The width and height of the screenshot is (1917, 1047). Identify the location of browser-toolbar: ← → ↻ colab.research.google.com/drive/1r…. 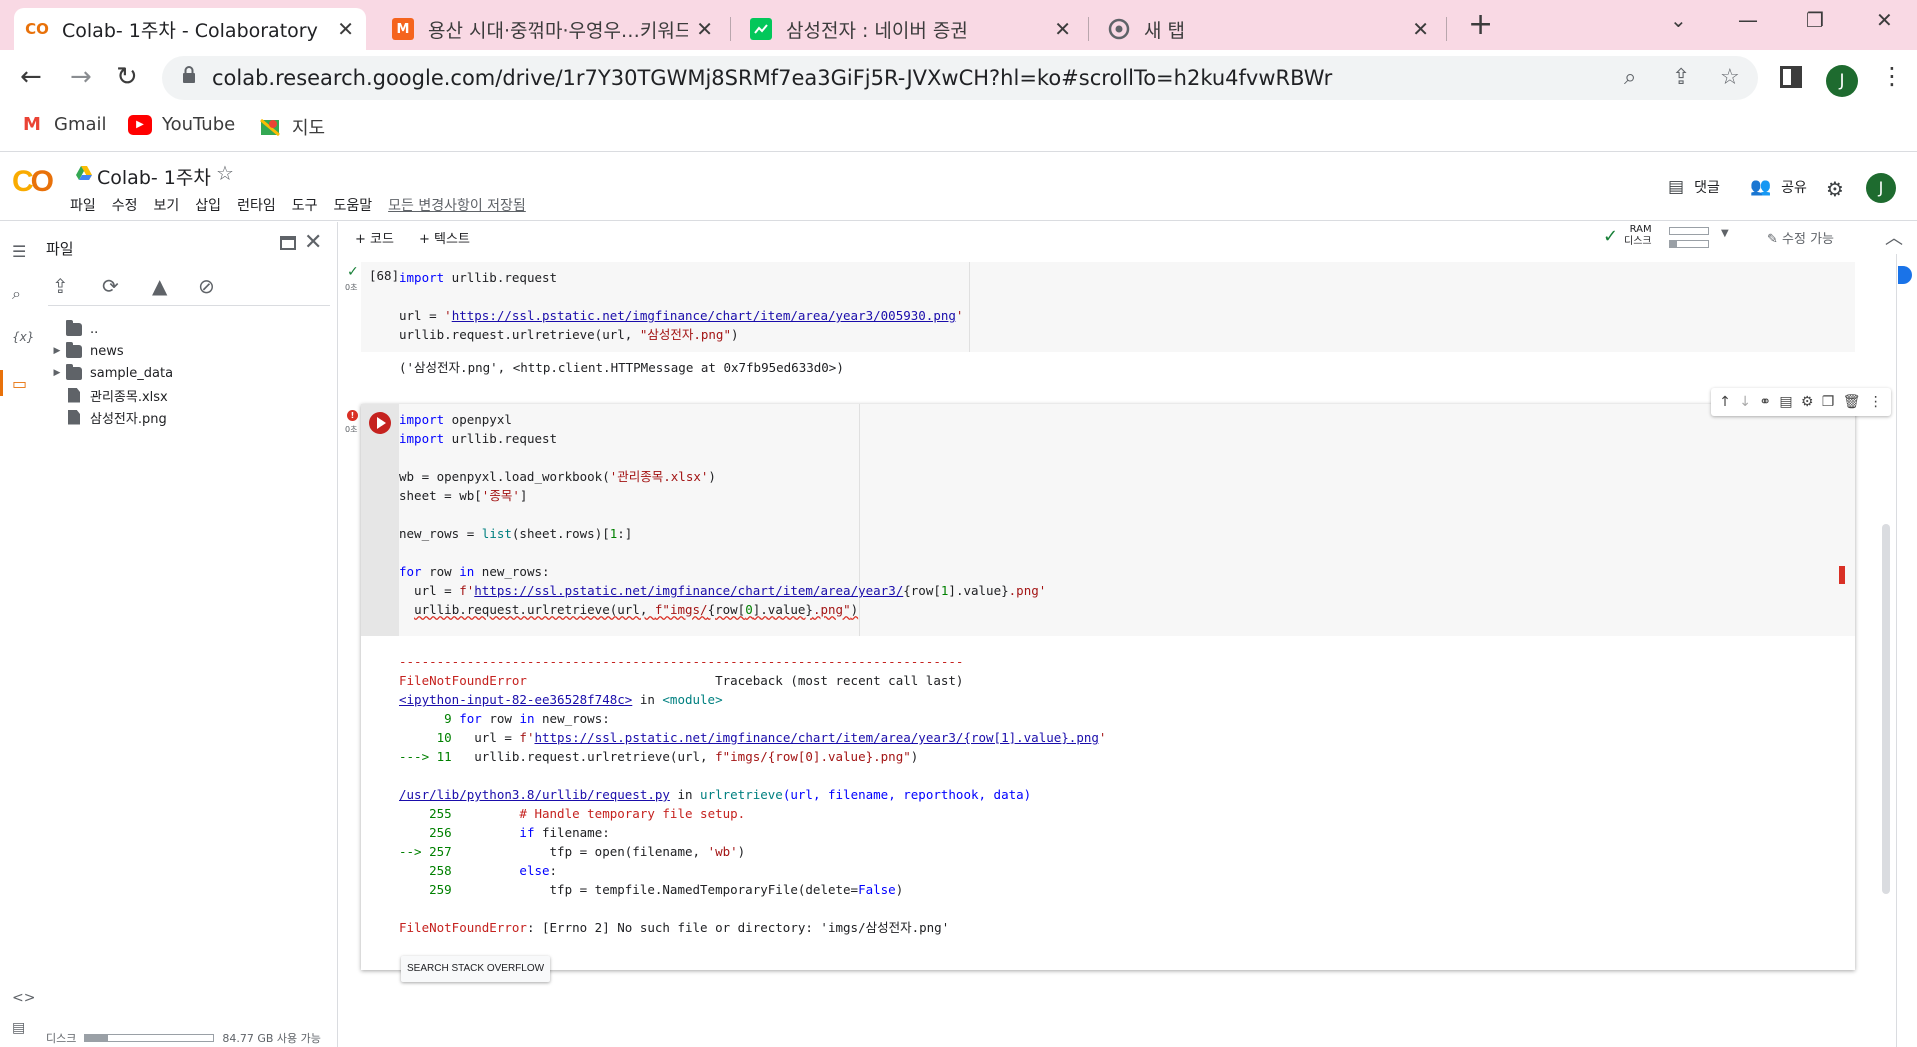
(958, 78).